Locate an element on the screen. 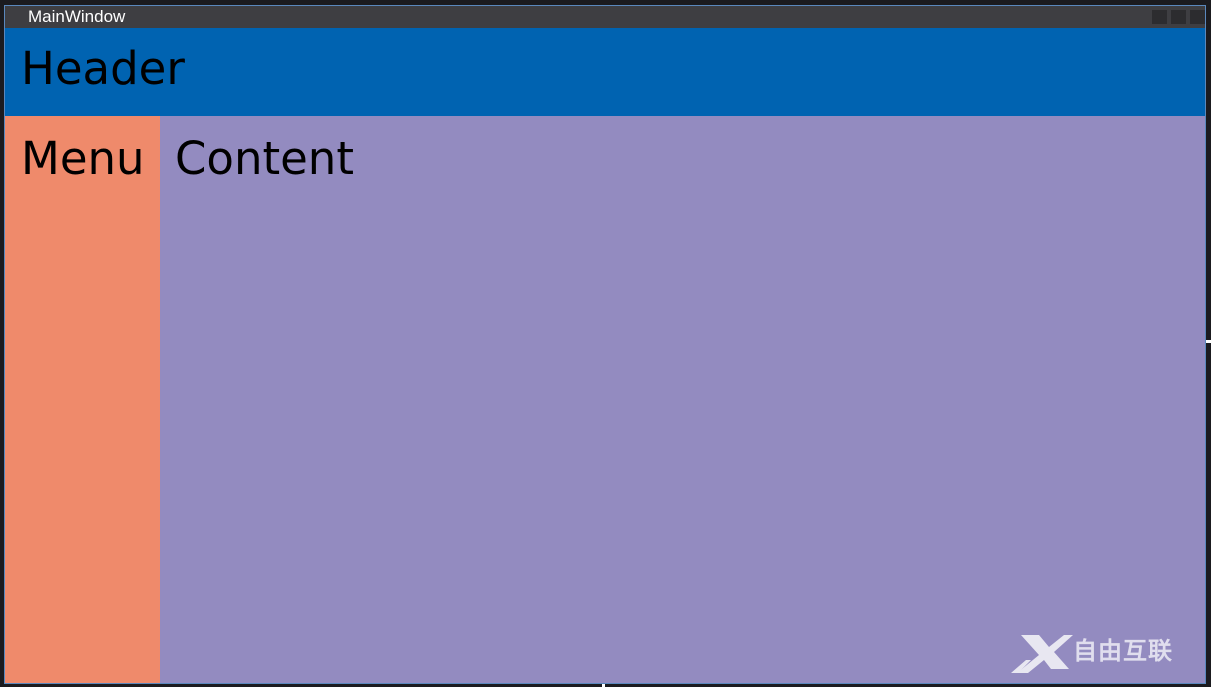  menu-panel: Menu is located at coordinates (82, 399).